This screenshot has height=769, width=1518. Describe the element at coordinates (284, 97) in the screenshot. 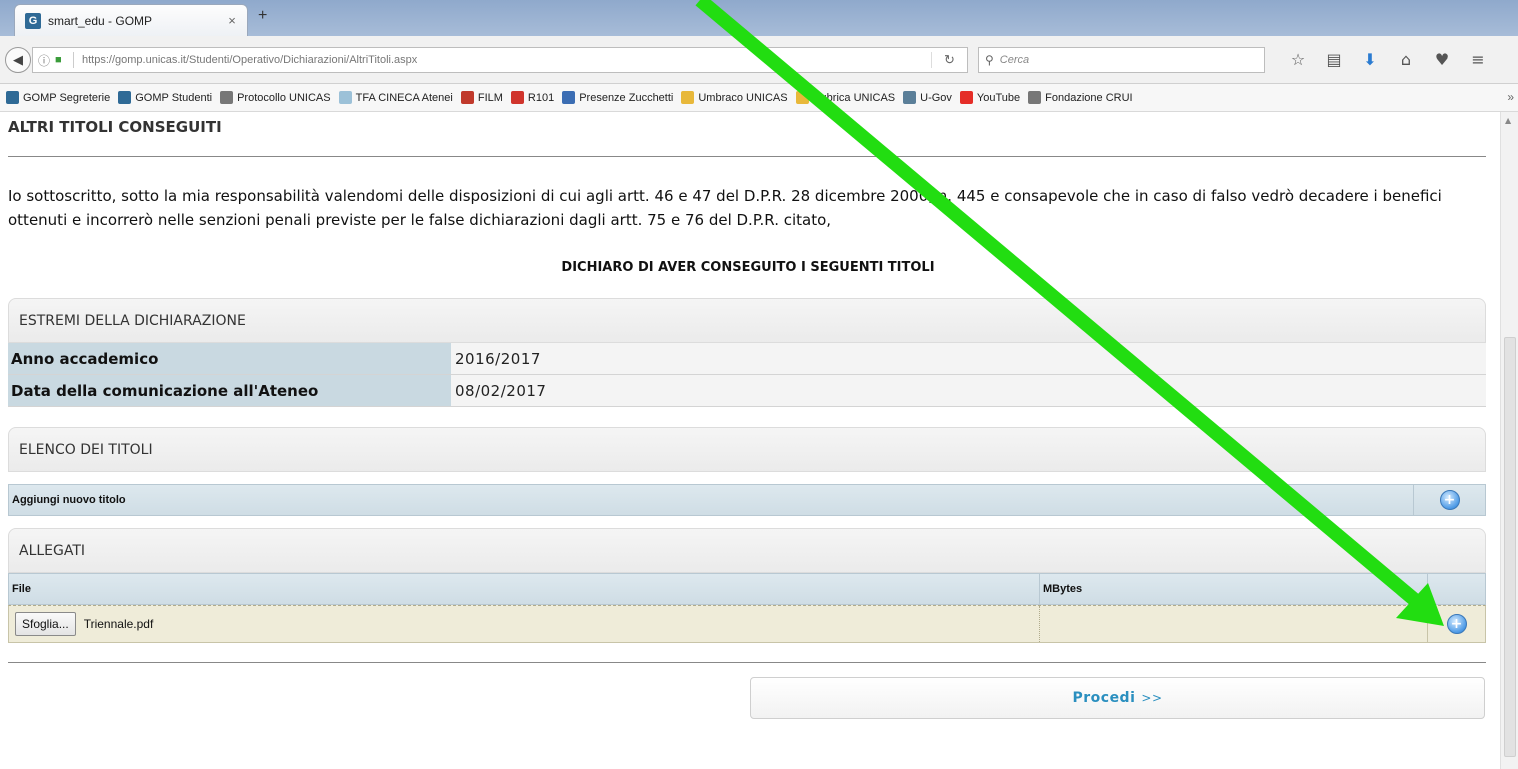

I see `bookmark-label: Protocollo UNICAS` at that location.